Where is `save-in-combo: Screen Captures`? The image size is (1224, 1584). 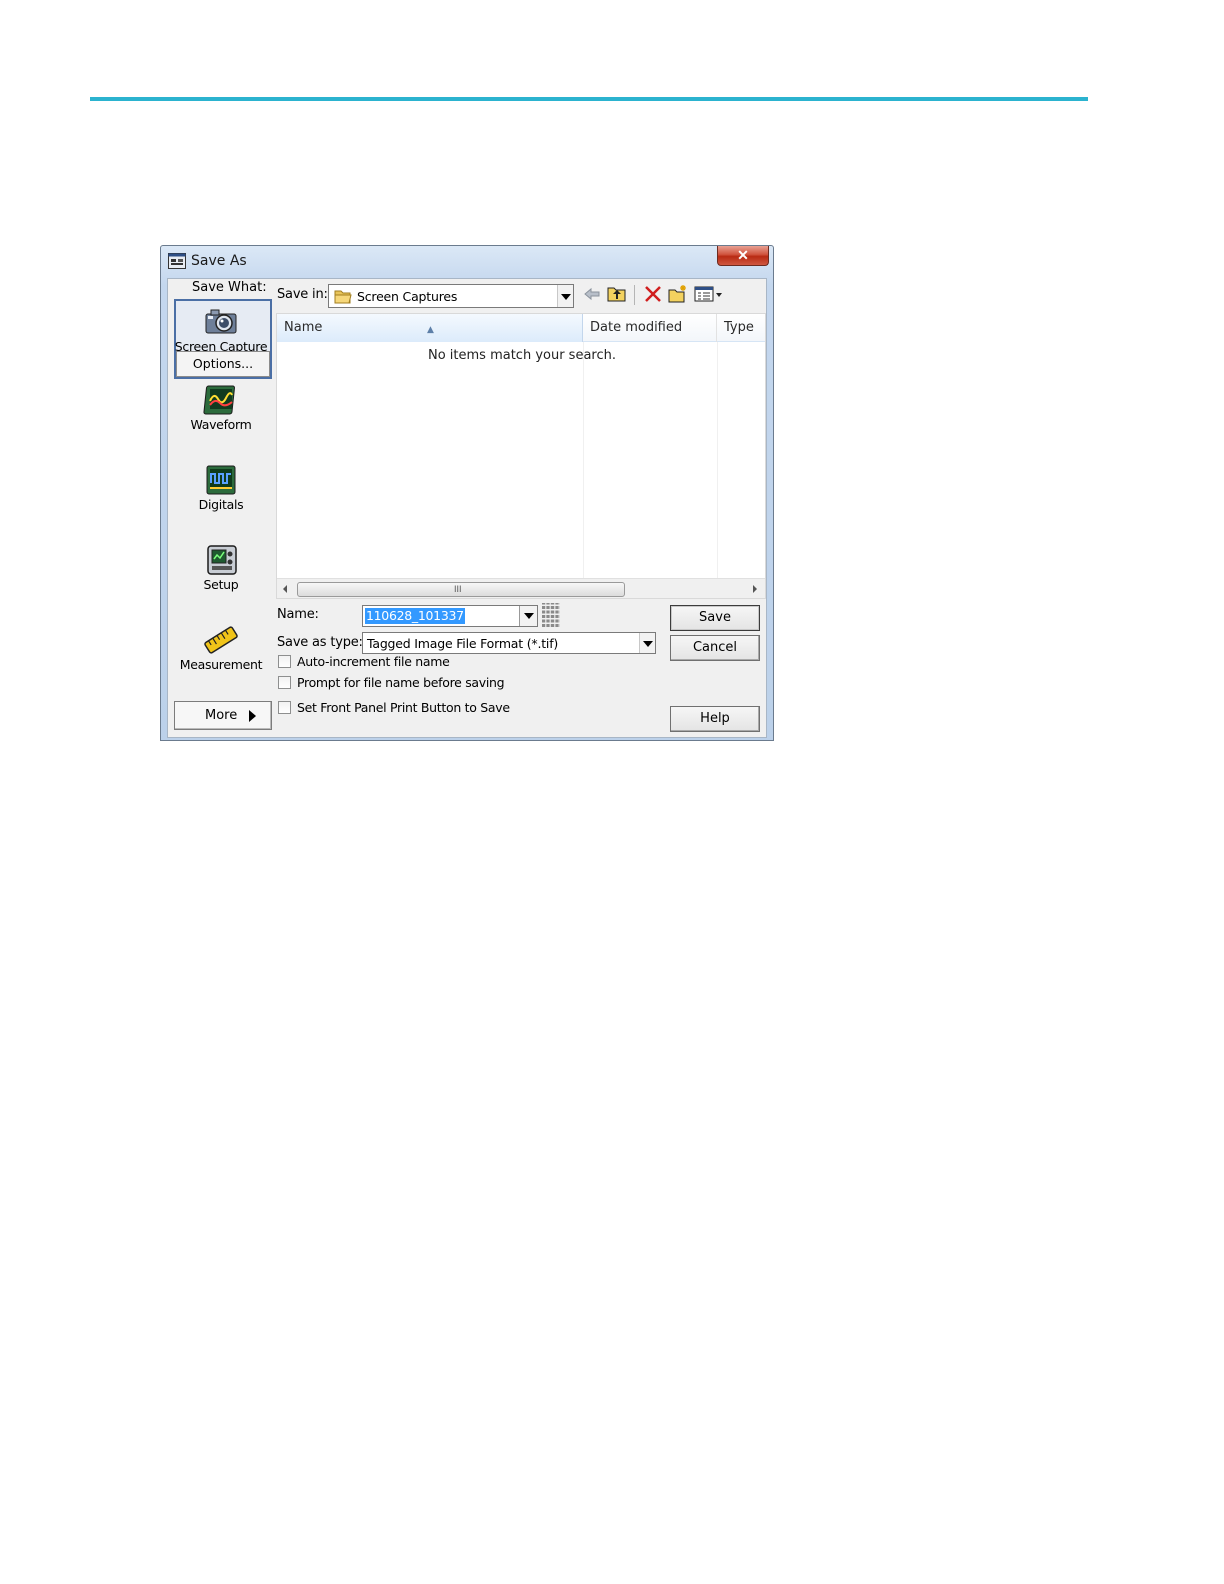 save-in-combo: Screen Captures is located at coordinates (451, 296).